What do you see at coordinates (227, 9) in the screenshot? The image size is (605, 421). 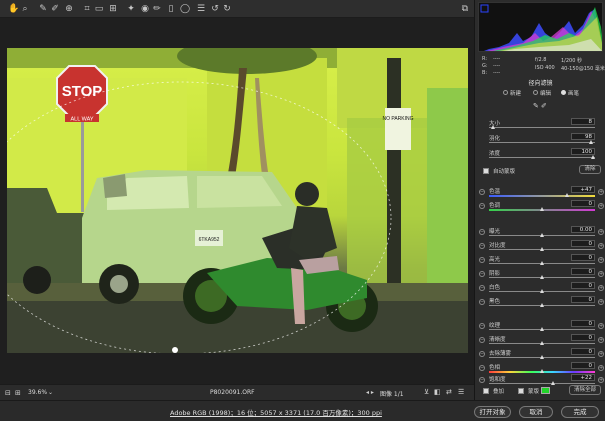 I see `rotate-cw-icon: ↻` at bounding box center [227, 9].